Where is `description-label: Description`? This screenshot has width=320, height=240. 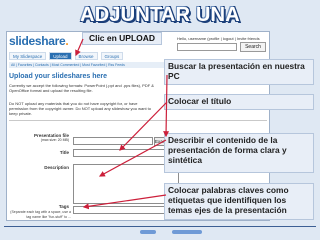 description-label: Description is located at coordinates (56, 167).